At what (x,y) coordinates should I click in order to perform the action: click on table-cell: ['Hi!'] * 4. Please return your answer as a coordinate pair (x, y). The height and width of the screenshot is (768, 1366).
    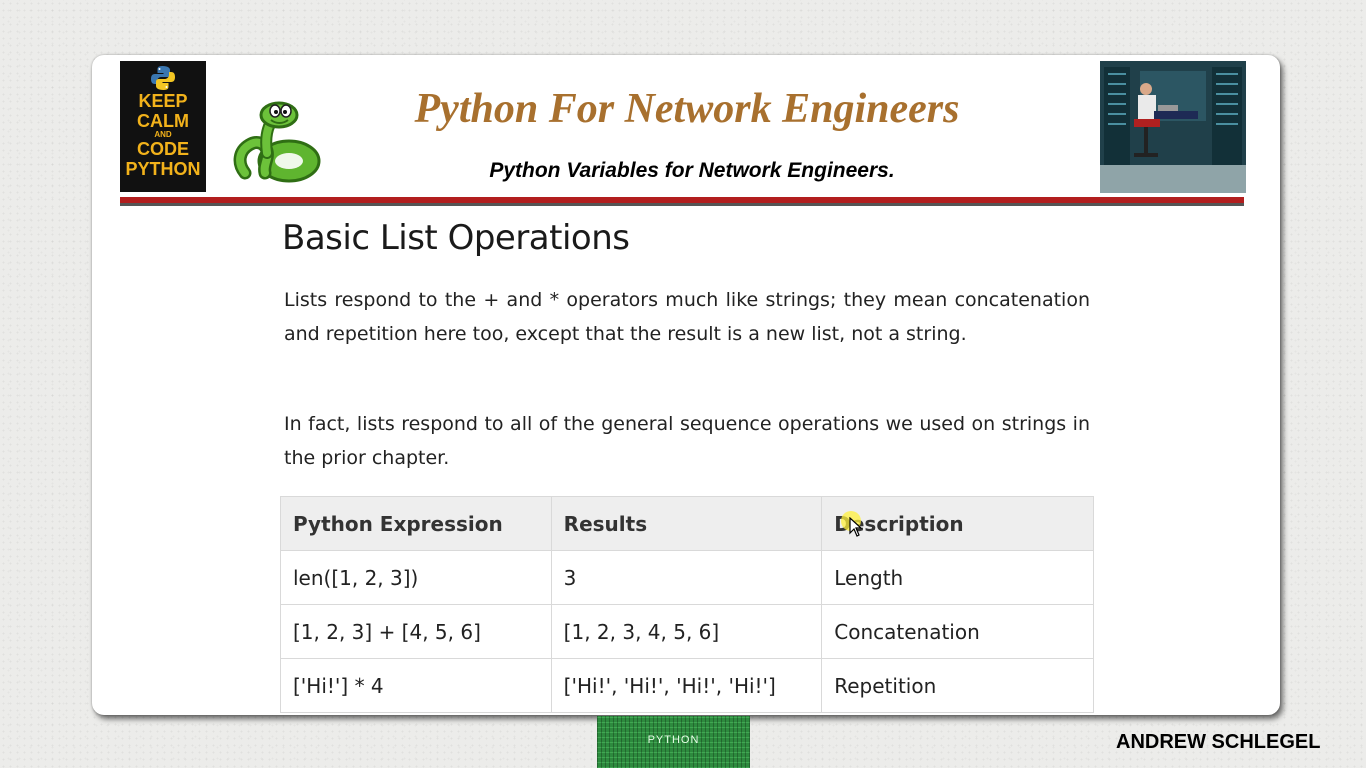
    Looking at the image, I should click on (416, 685).